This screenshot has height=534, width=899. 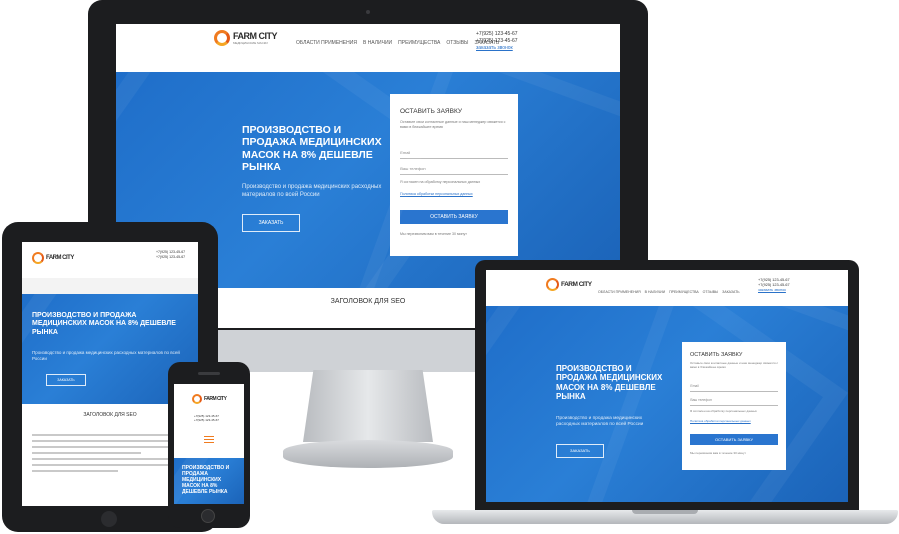 I want to click on hero-order-button: ЗАКАЗАТЬ, so click(x=271, y=223).